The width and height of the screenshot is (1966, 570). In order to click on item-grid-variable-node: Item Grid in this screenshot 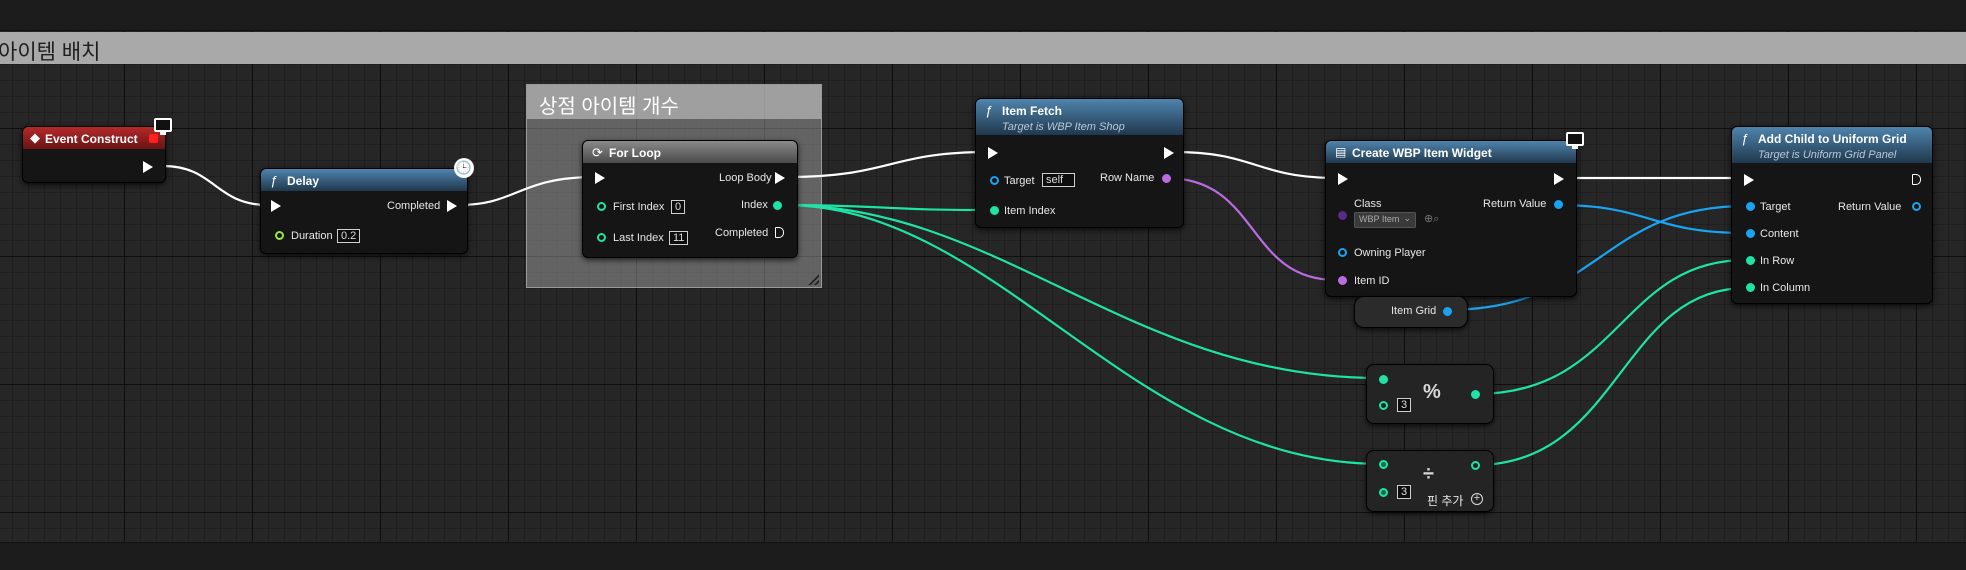, I will do `click(1411, 312)`.